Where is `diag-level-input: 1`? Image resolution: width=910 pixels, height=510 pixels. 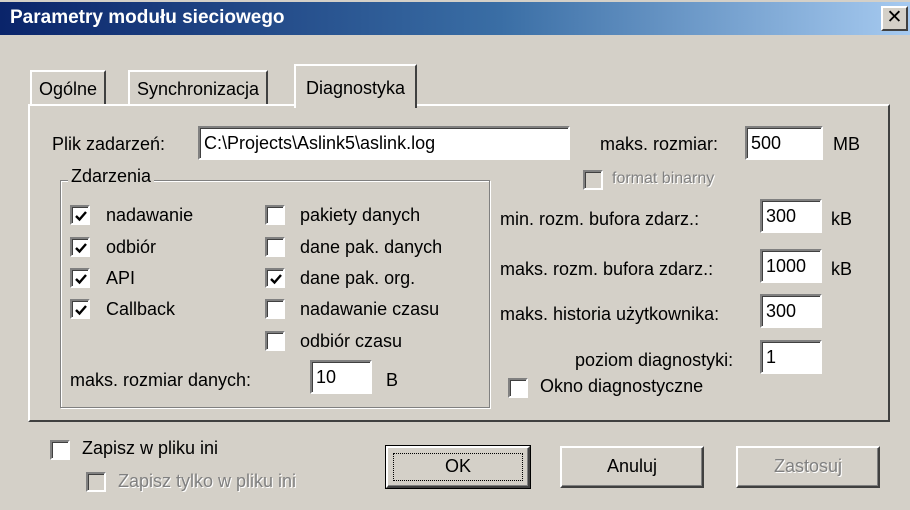 diag-level-input: 1 is located at coordinates (791, 357).